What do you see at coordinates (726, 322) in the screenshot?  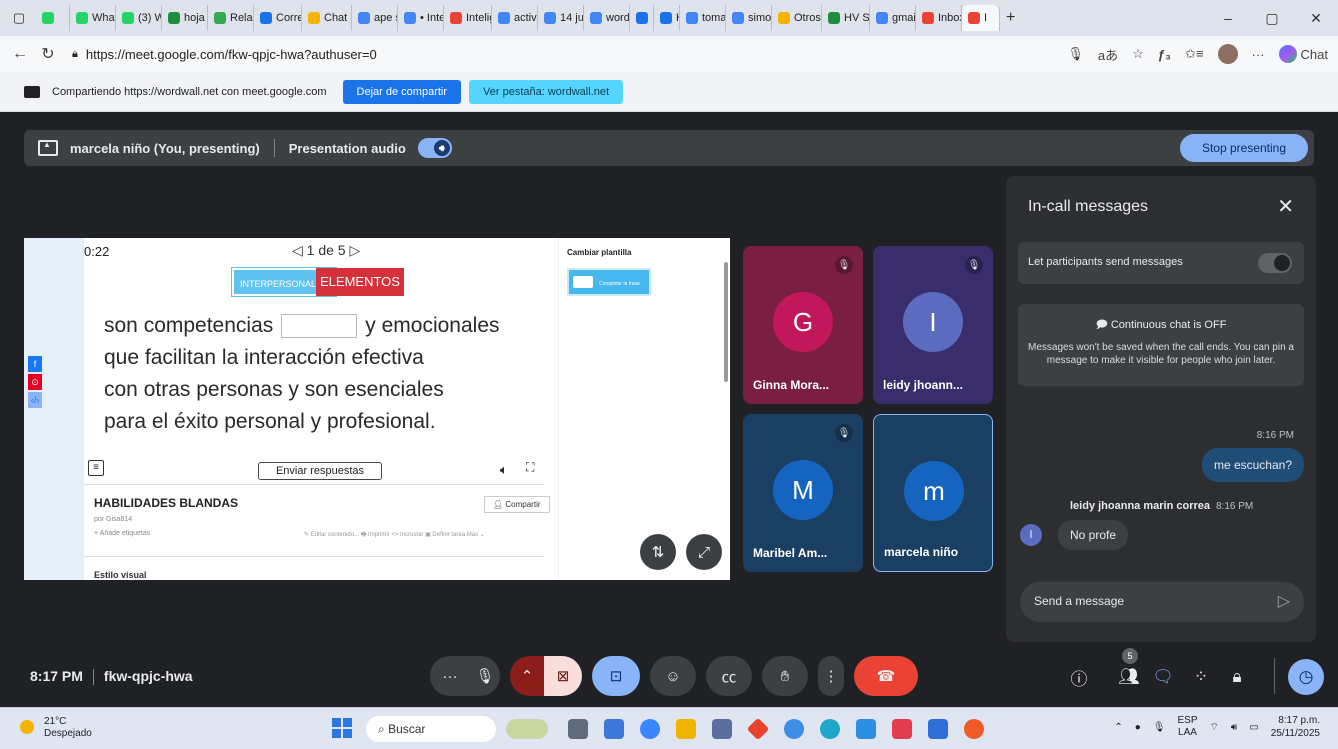 I see `scrollbar` at bounding box center [726, 322].